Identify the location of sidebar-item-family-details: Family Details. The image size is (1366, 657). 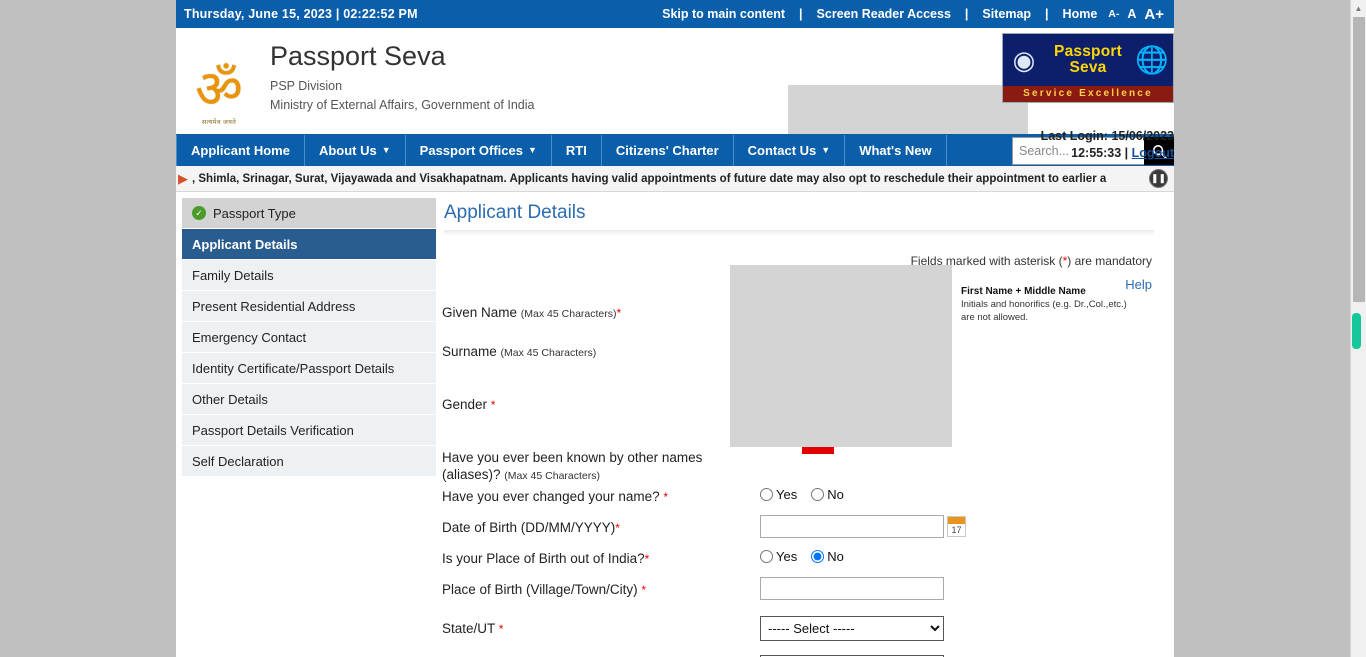
(309, 275).